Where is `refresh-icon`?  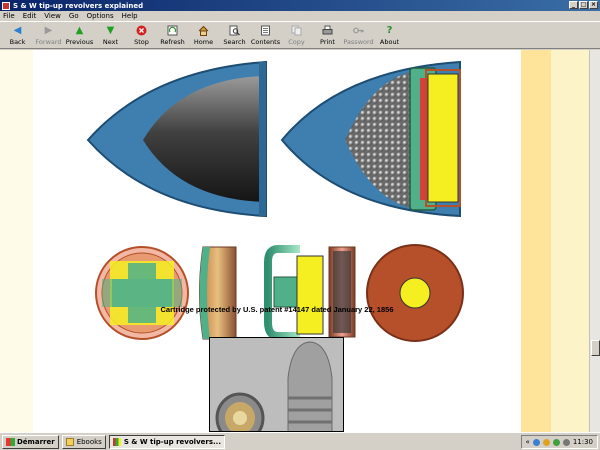 refresh-icon is located at coordinates (172, 30).